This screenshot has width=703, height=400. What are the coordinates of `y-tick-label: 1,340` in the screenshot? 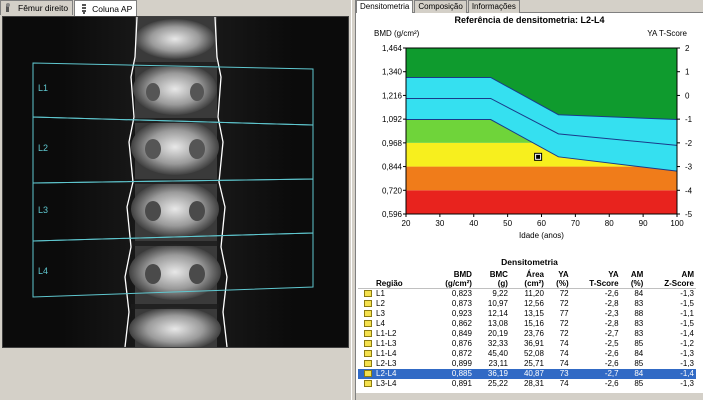 It's located at (392, 72).